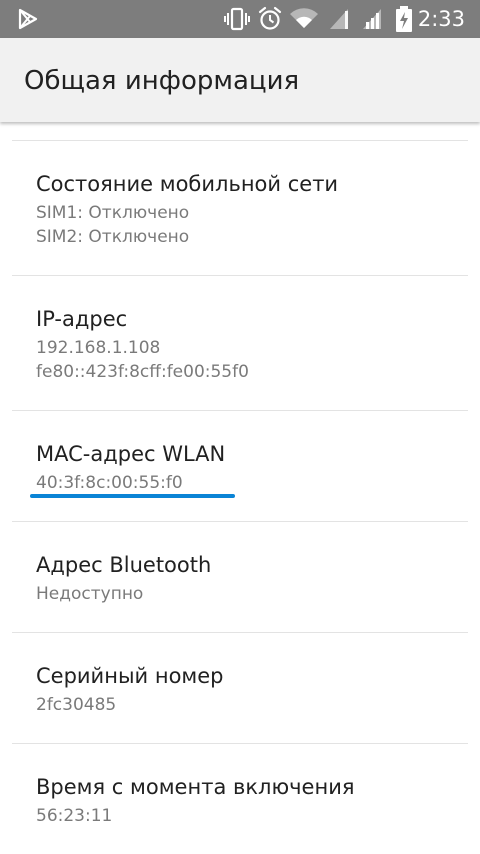 This screenshot has height=854, width=480. I want to click on item-title: Время с момента включения, so click(195, 787).